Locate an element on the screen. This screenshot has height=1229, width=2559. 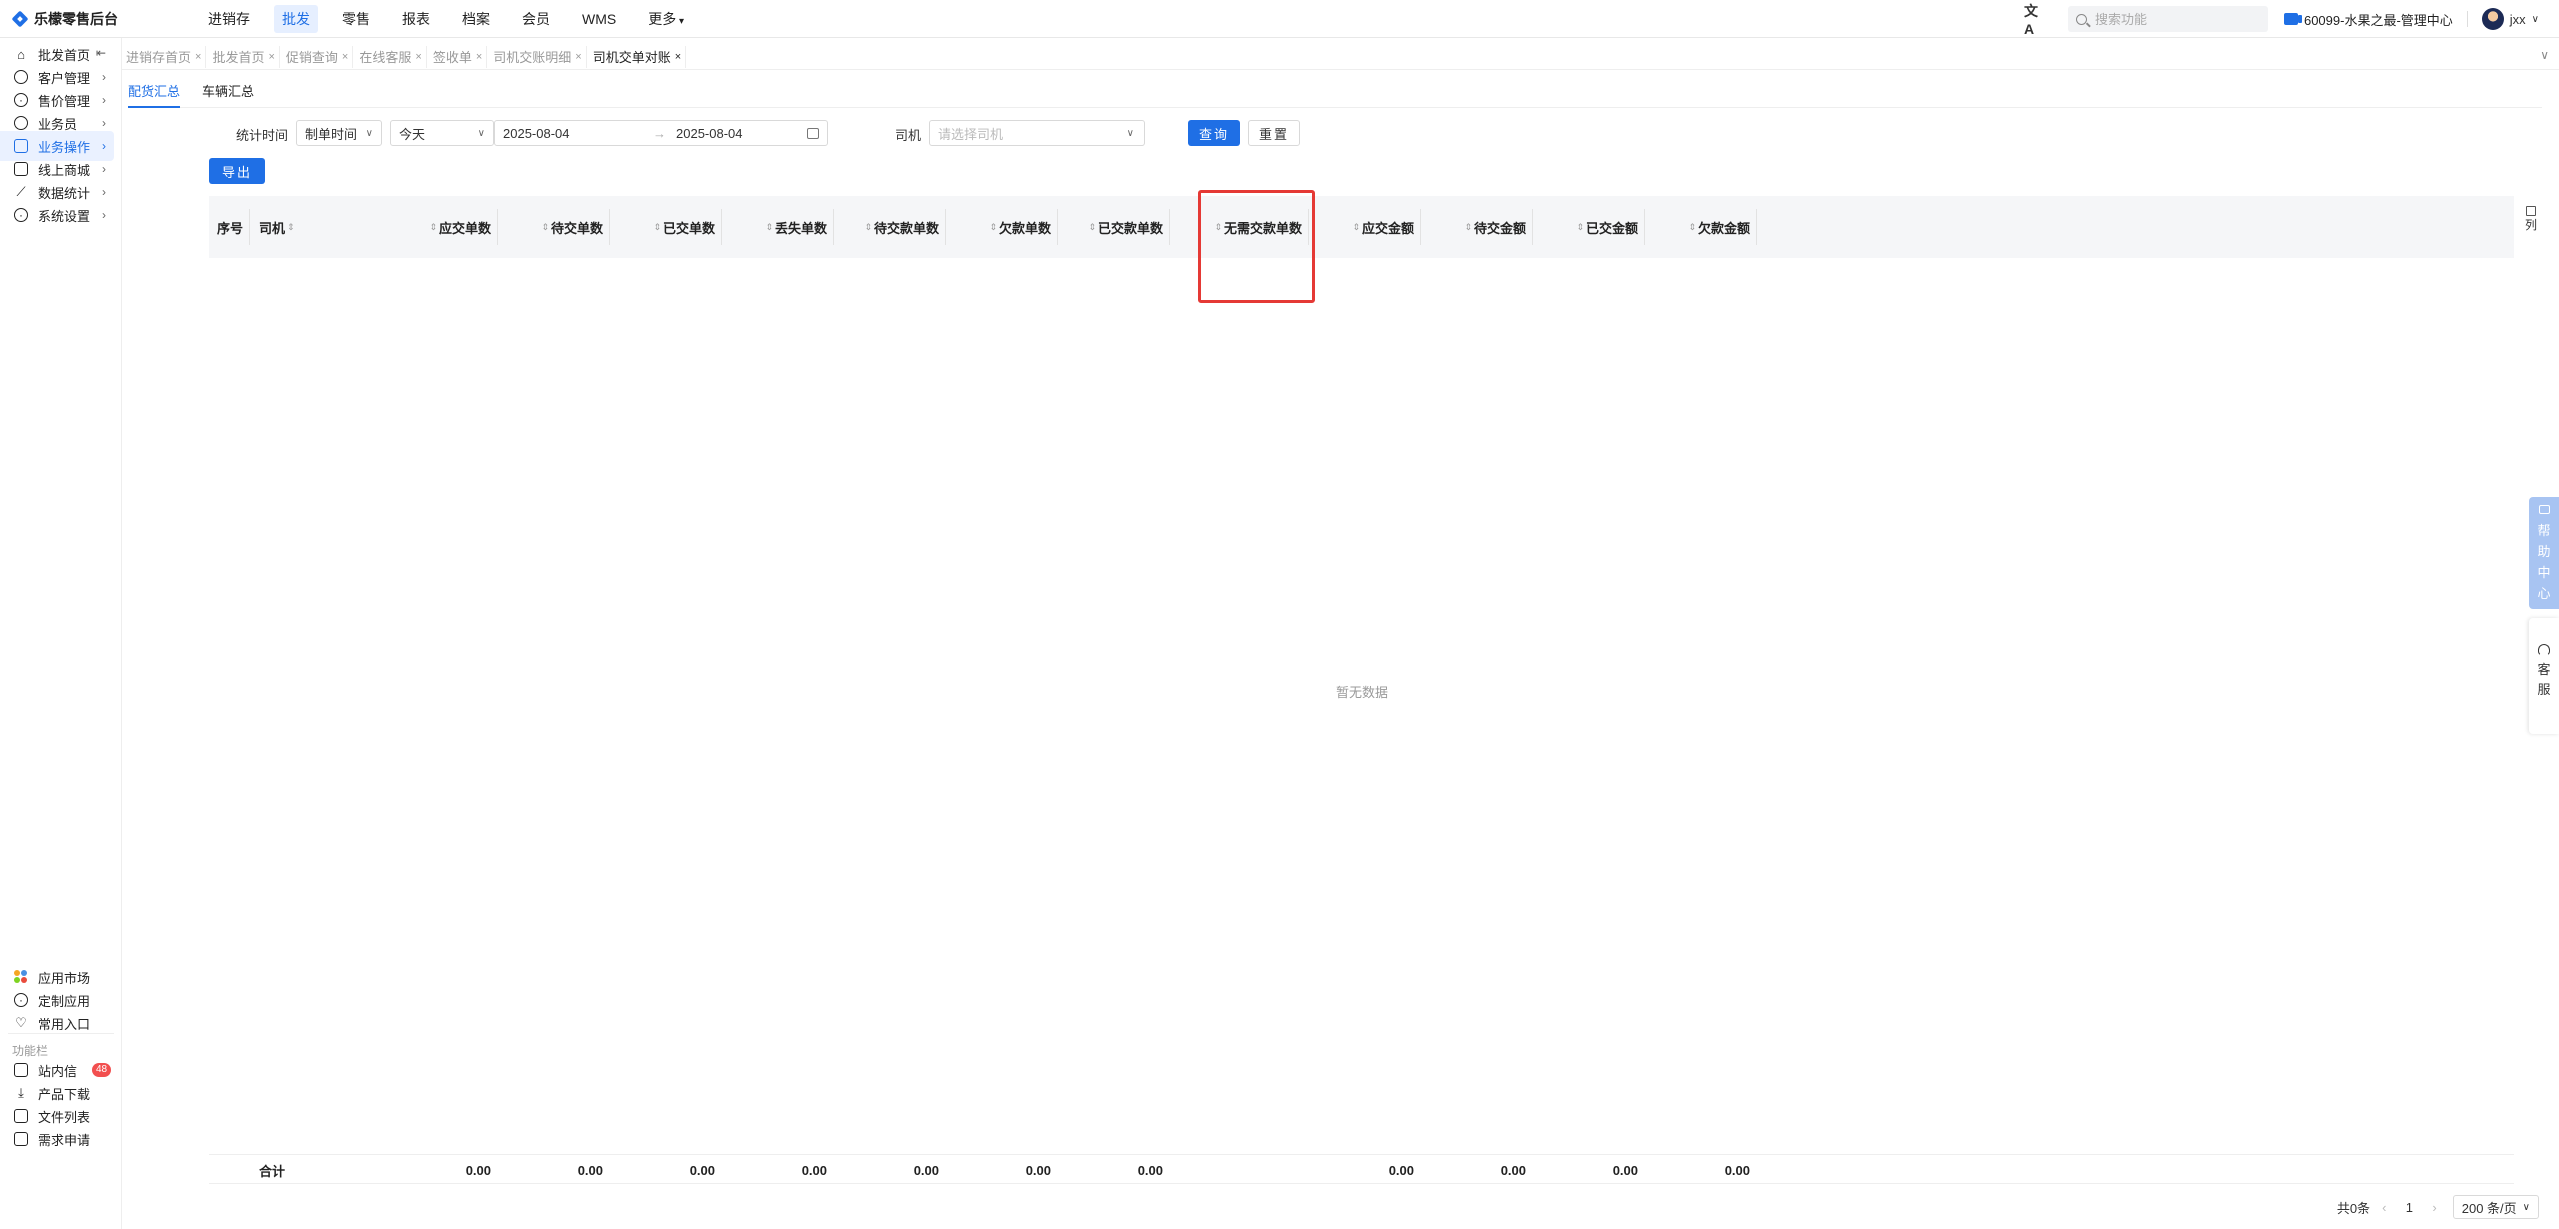
column-paid-orders: ⇕ 已交款单数 is located at coordinates (1114, 227).